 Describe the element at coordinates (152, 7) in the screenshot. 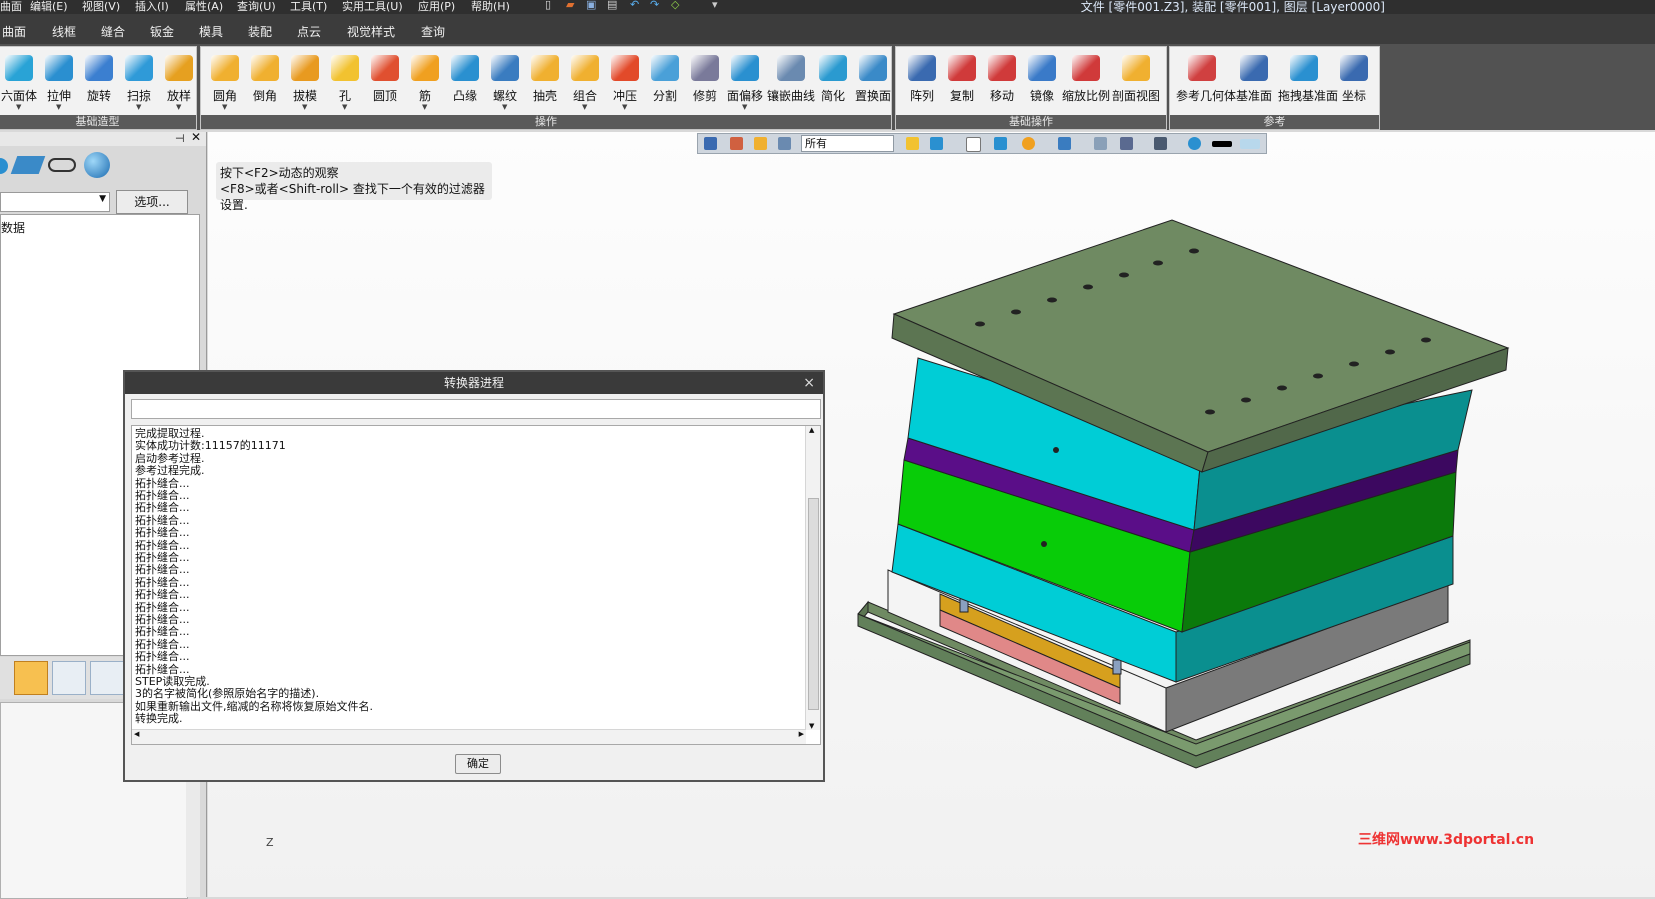

I see `menu-item: 插入(I)` at that location.